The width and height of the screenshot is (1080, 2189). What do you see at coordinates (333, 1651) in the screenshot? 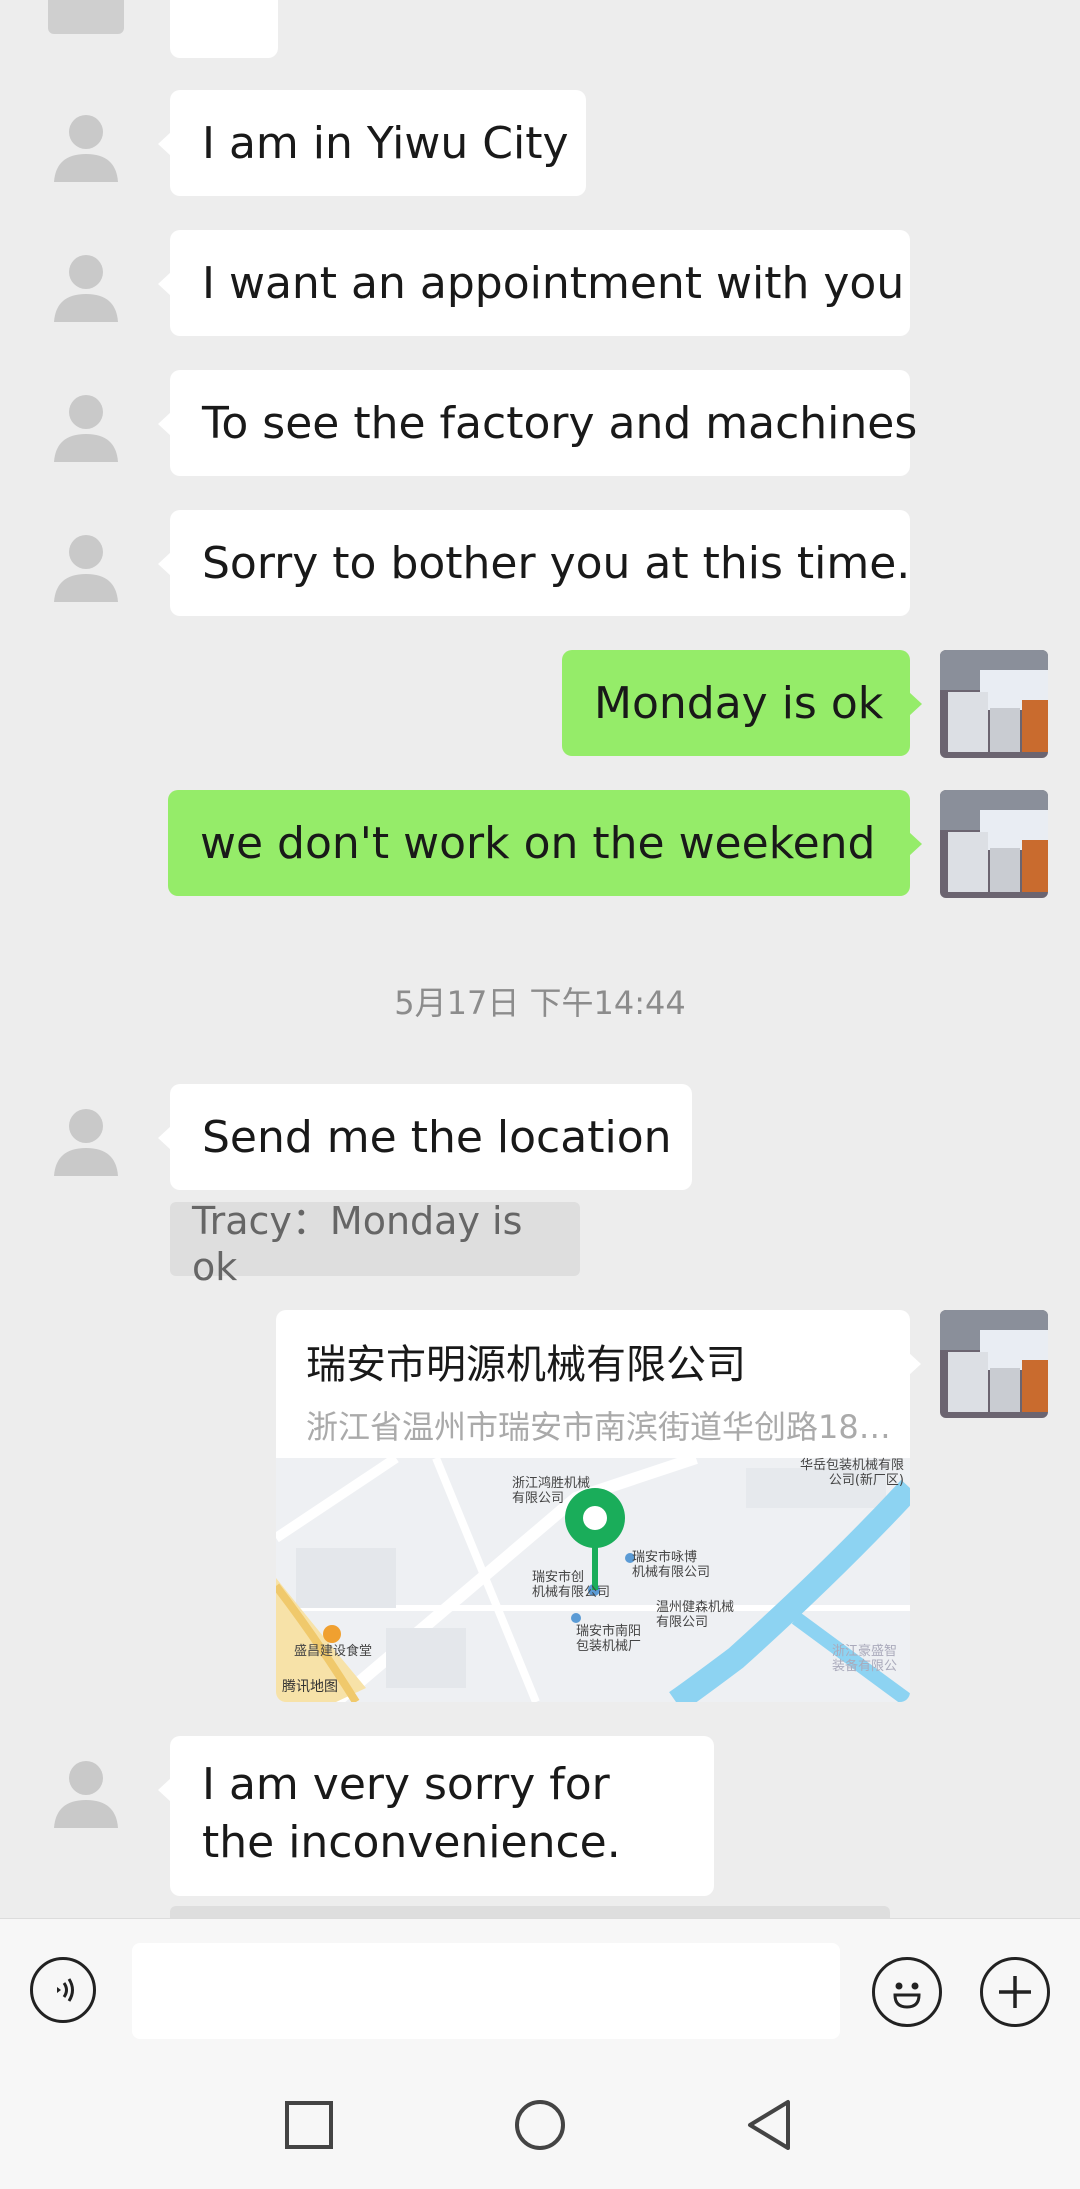
I see `map-label: 盛昌建设食堂` at bounding box center [333, 1651].